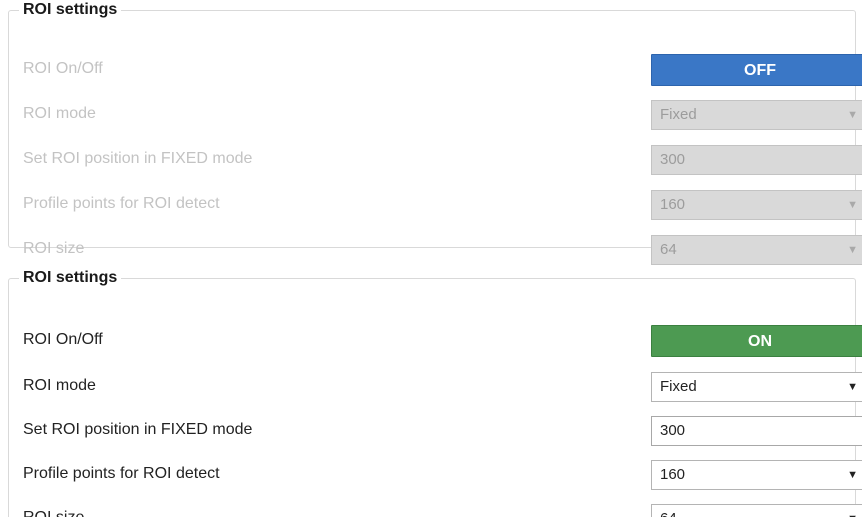 This screenshot has width=862, height=517. I want to click on roi-onoff-row: ROI On/Off ON, so click(442, 341).